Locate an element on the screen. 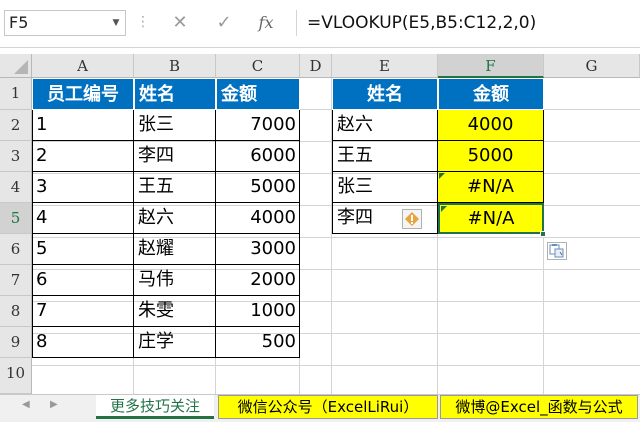  row-header-7: 7 is located at coordinates (16, 280).